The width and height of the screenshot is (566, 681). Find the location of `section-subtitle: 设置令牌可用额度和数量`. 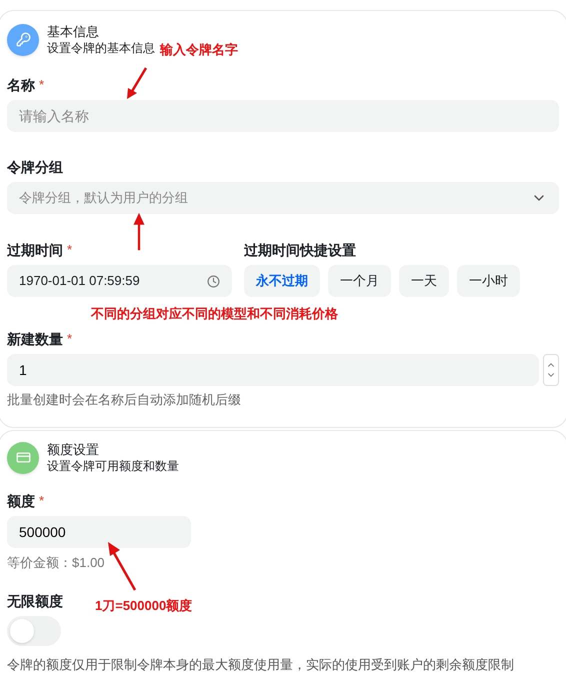

section-subtitle: 设置令牌可用额度和数量 is located at coordinates (113, 466).